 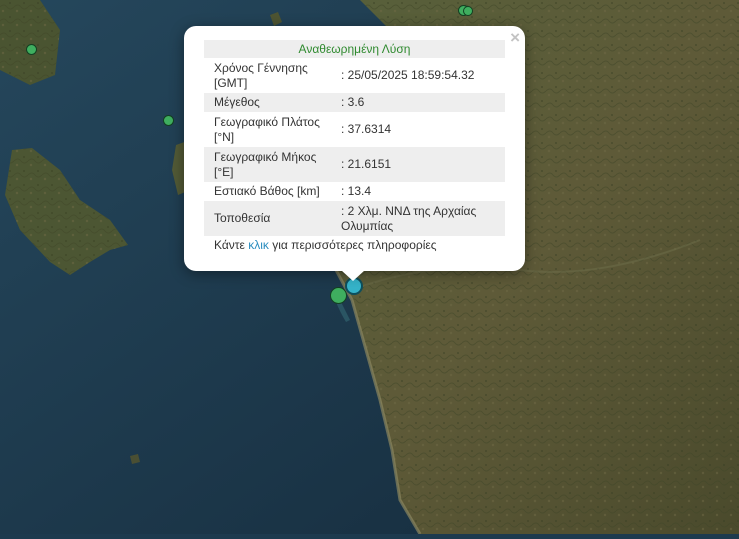 What do you see at coordinates (258, 245) in the screenshot?
I see `more-info-link: κλικ` at bounding box center [258, 245].